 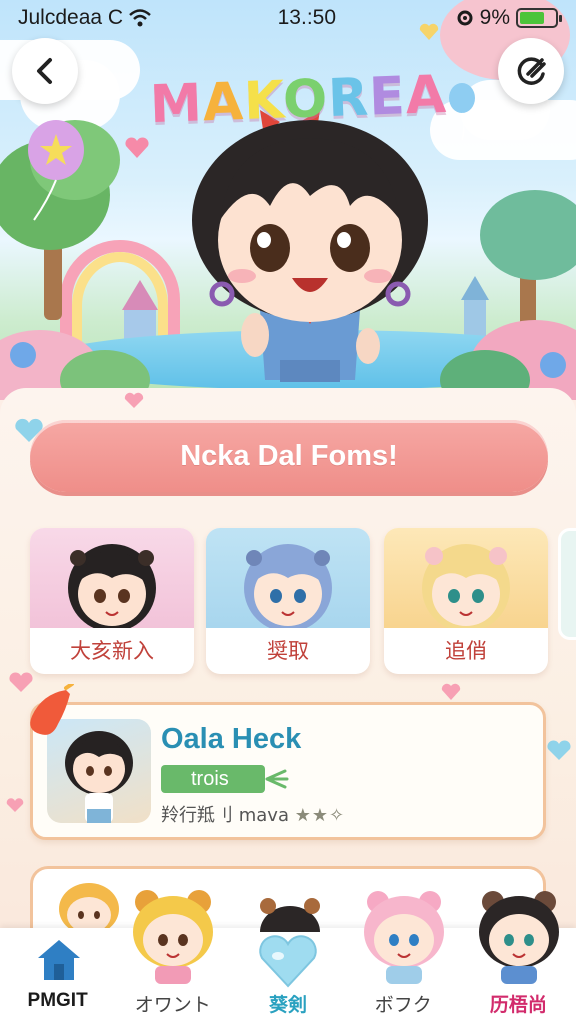 I want to click on nav-label: 历梧尚, so click(x=518, y=1005).